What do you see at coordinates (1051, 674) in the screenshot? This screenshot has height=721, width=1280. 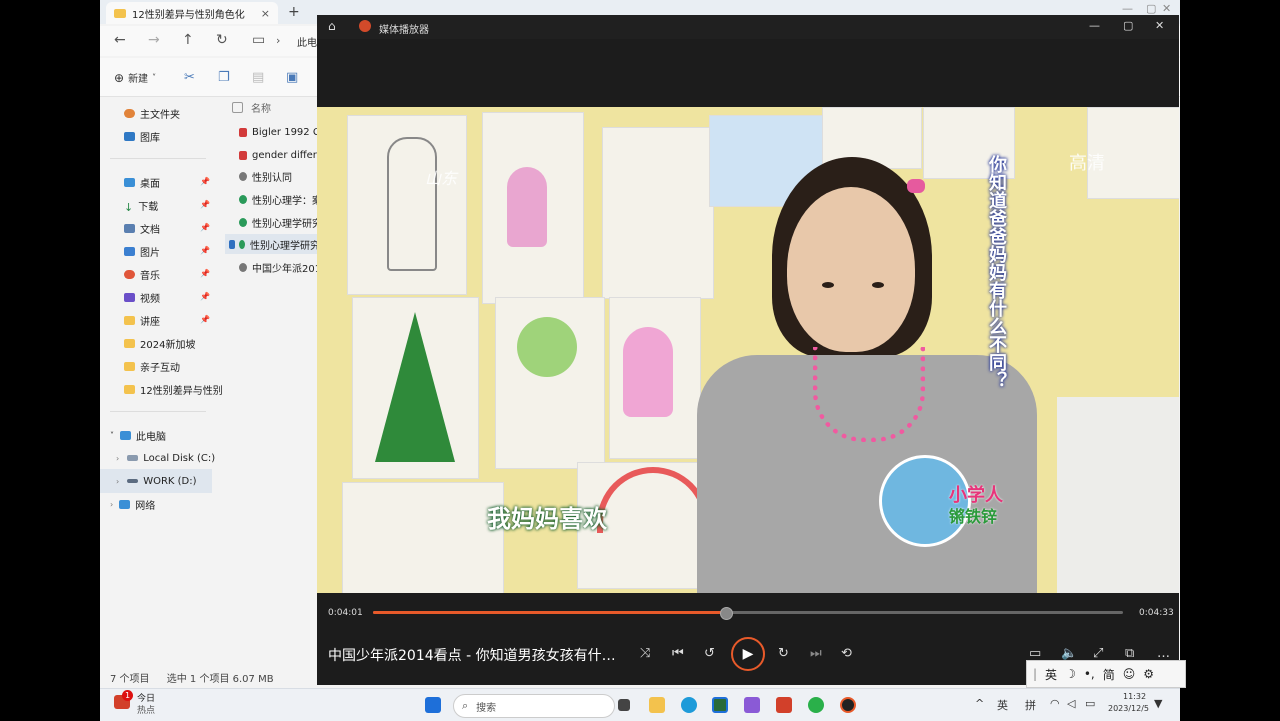 I see `ime-language: 英` at bounding box center [1051, 674].